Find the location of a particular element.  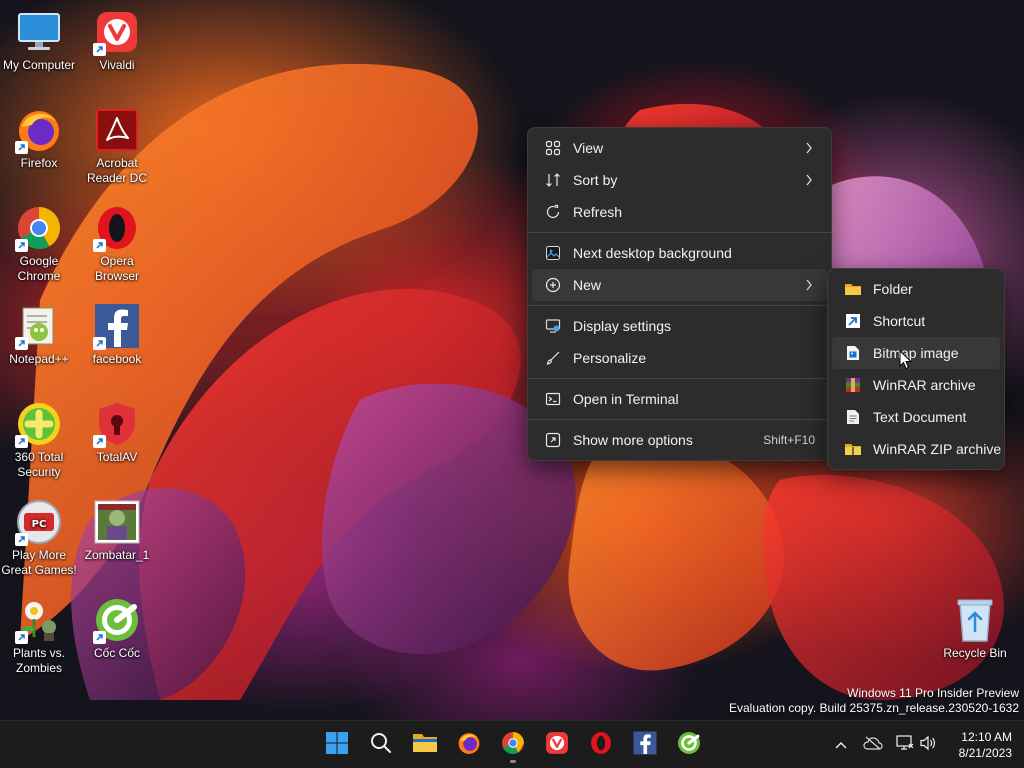

clock-date: 8/21/2023 is located at coordinates (985, 753).